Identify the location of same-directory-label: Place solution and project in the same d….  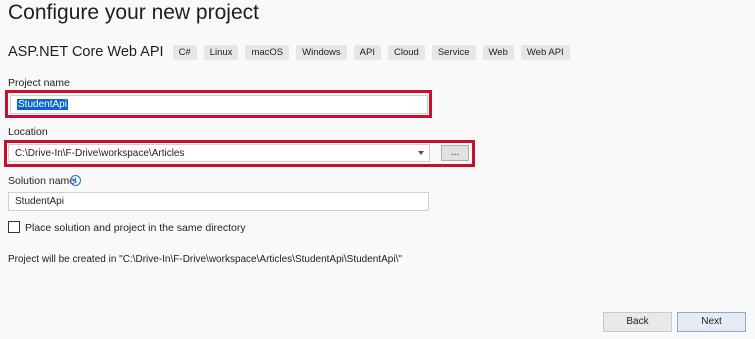
(135, 228).